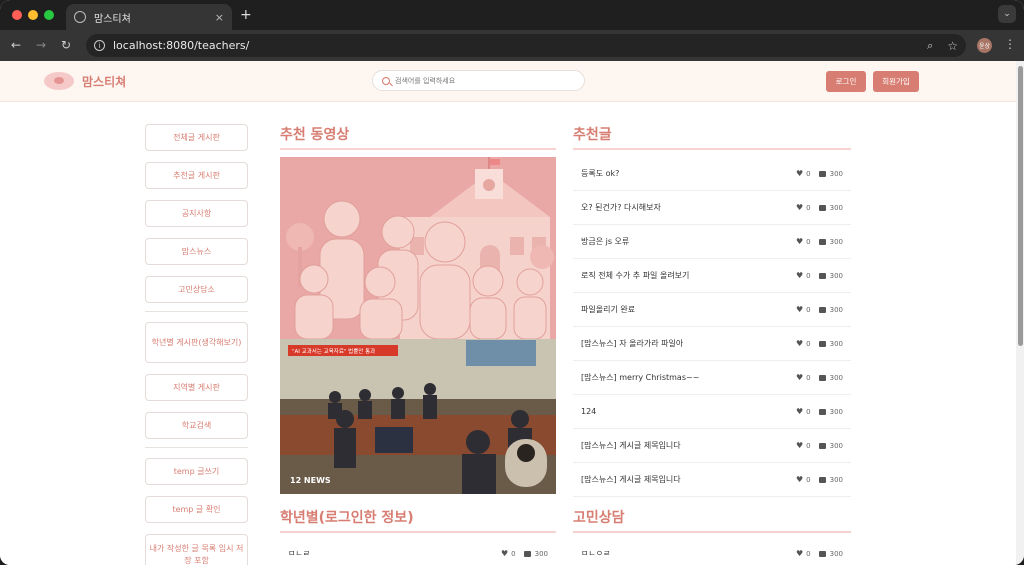 This screenshot has height=565, width=1024. What do you see at coordinates (59, 81) in the screenshot?
I see `site-logo-icon` at bounding box center [59, 81].